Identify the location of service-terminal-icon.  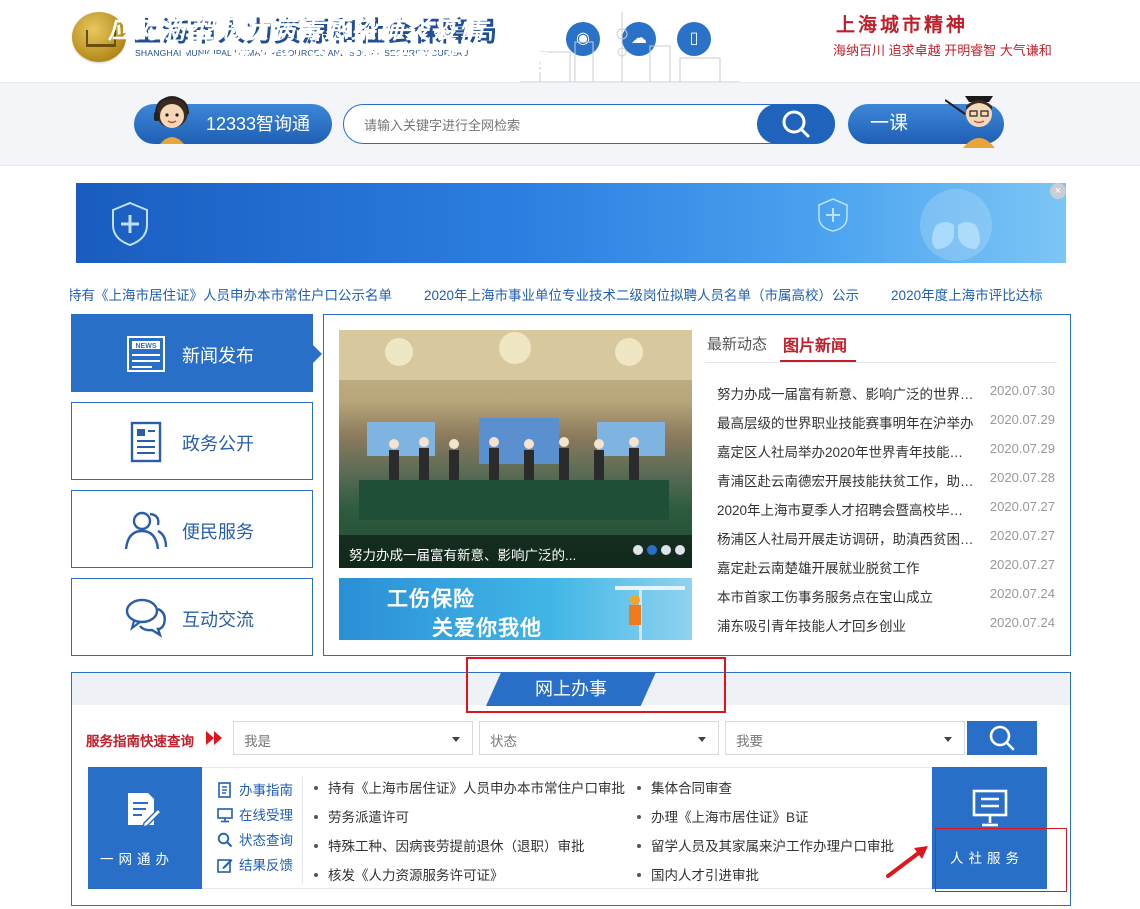
(990, 808).